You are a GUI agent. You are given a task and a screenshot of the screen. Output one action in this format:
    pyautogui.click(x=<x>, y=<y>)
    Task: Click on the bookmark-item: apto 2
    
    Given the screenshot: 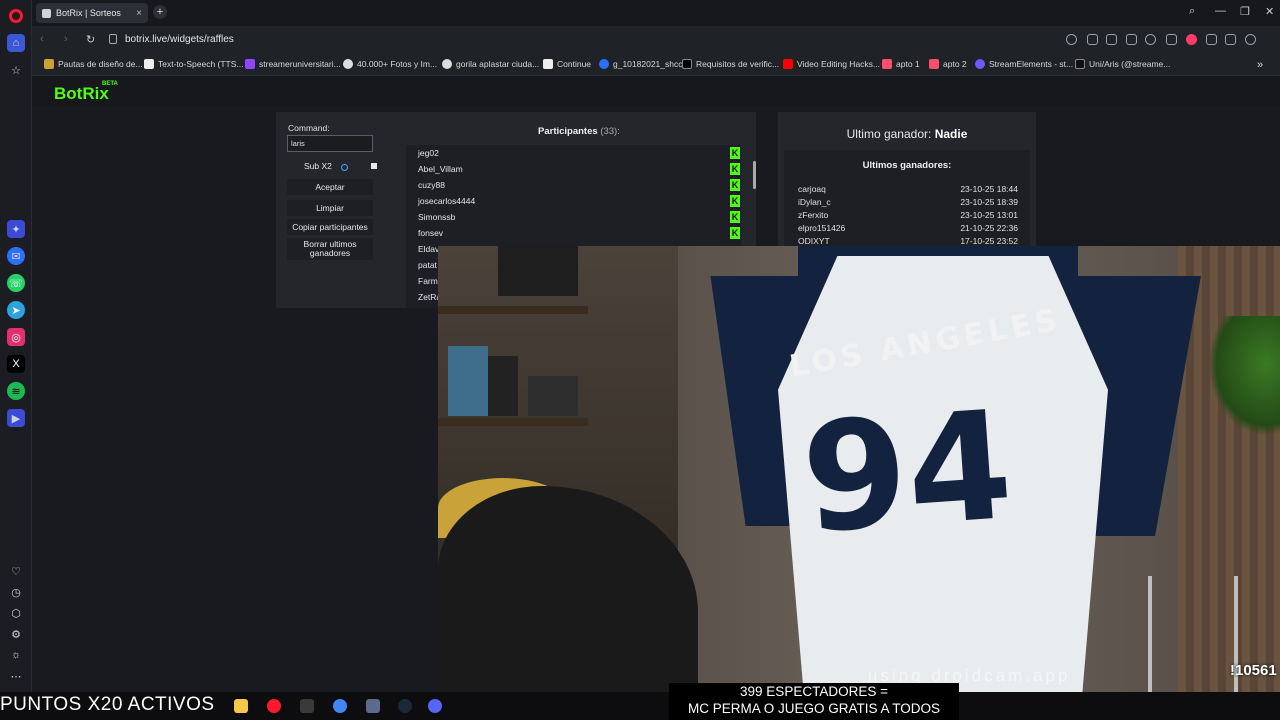 What is the action you would take?
    pyautogui.click(x=948, y=64)
    